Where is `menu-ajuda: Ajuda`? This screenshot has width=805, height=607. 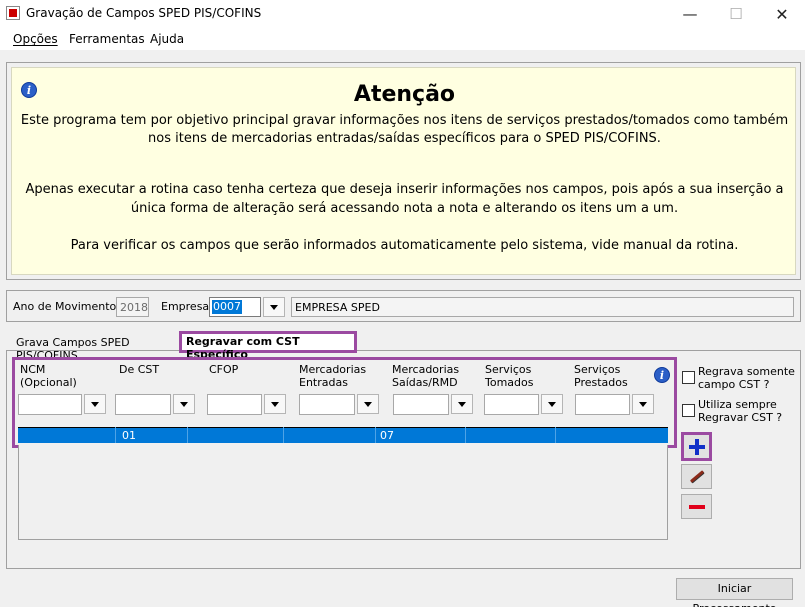 menu-ajuda: Ajuda is located at coordinates (167, 39).